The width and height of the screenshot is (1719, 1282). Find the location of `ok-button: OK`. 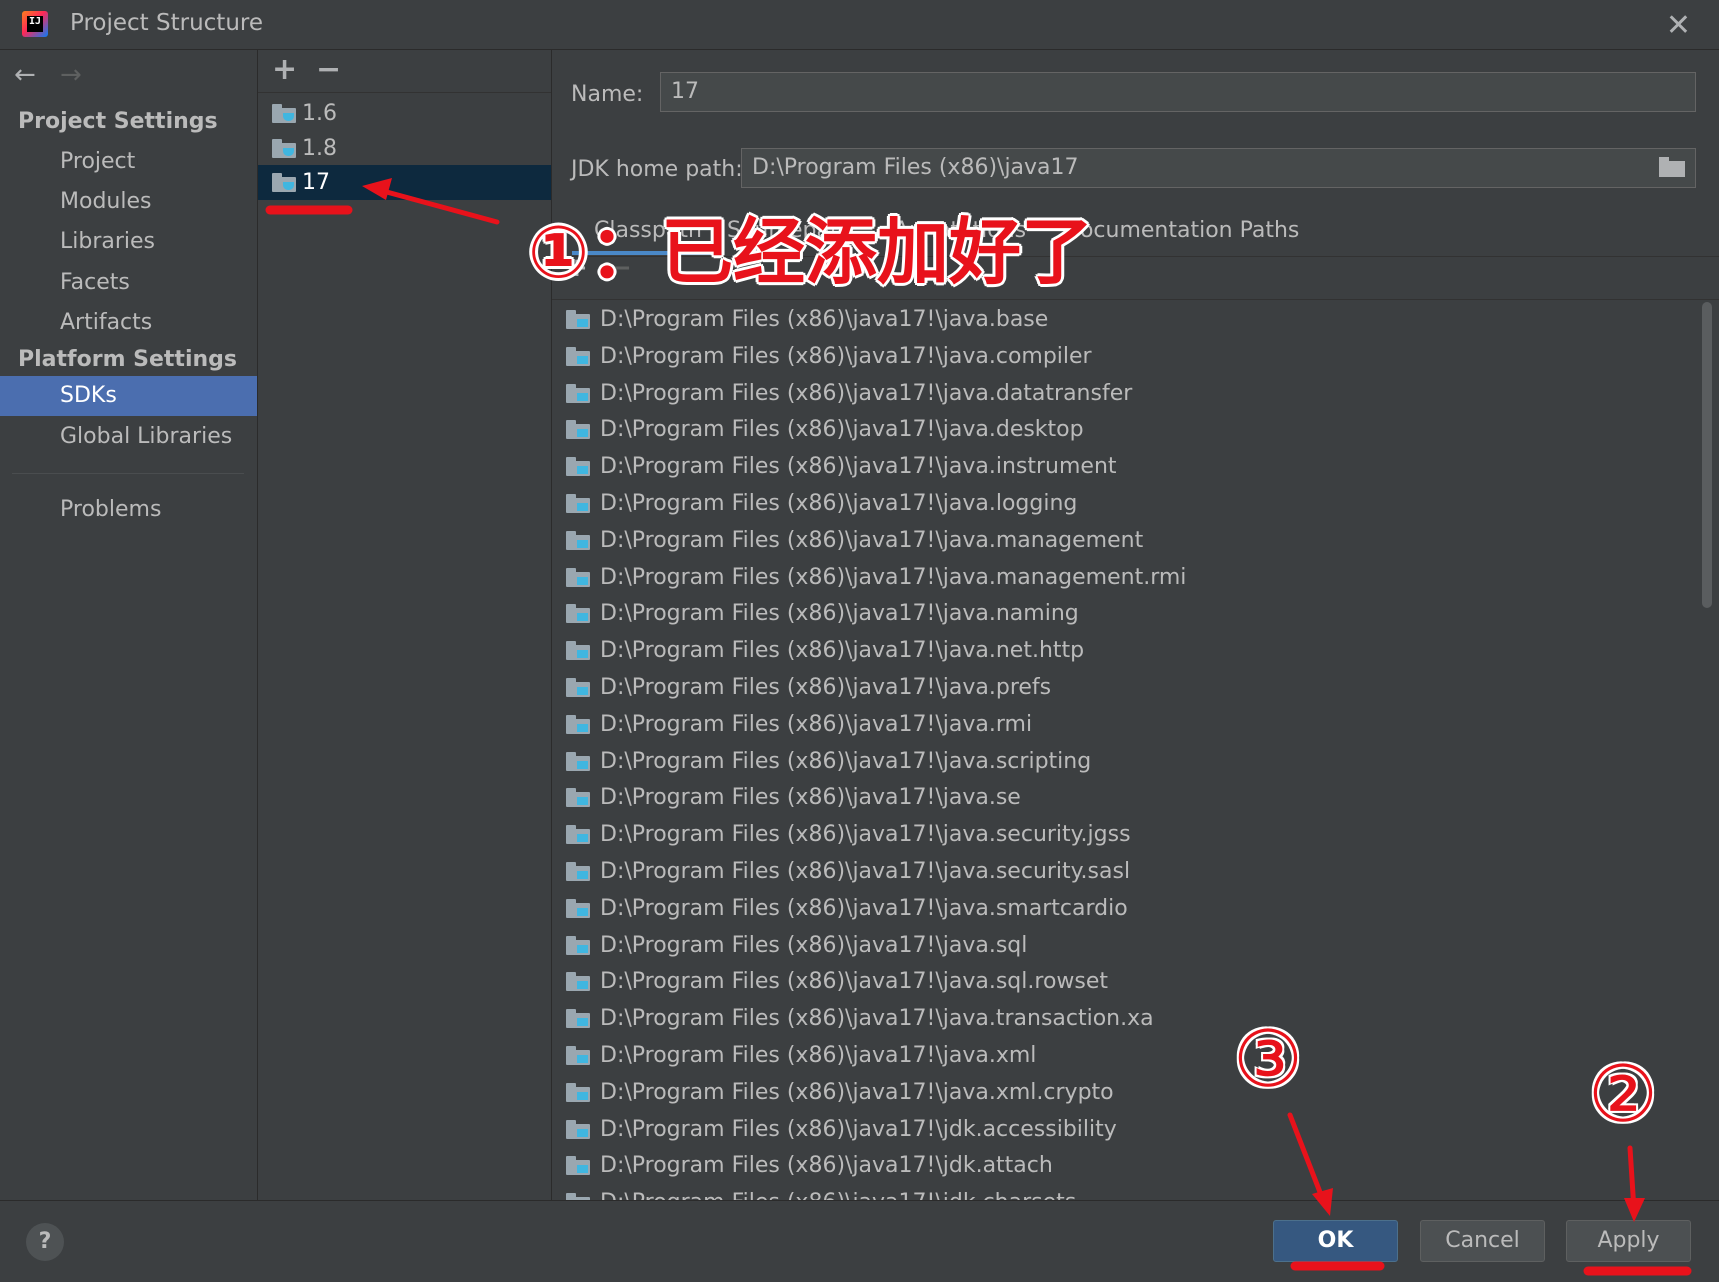

ok-button: OK is located at coordinates (1335, 1241).